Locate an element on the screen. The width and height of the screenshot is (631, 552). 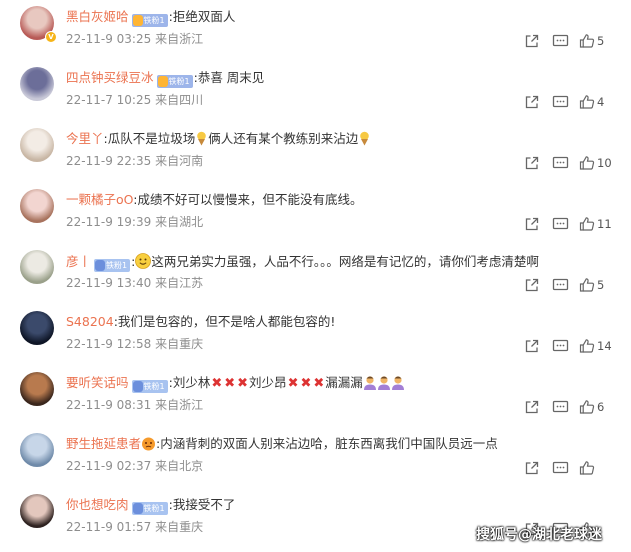
comment-text: :我接受不了 is located at coordinates (202, 504).